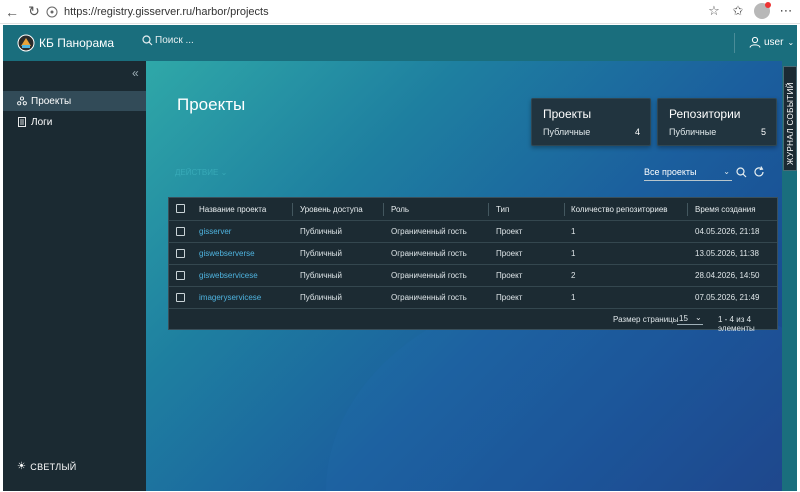  I want to click on project-filter-select: Все проекты ⌄, so click(688, 174).